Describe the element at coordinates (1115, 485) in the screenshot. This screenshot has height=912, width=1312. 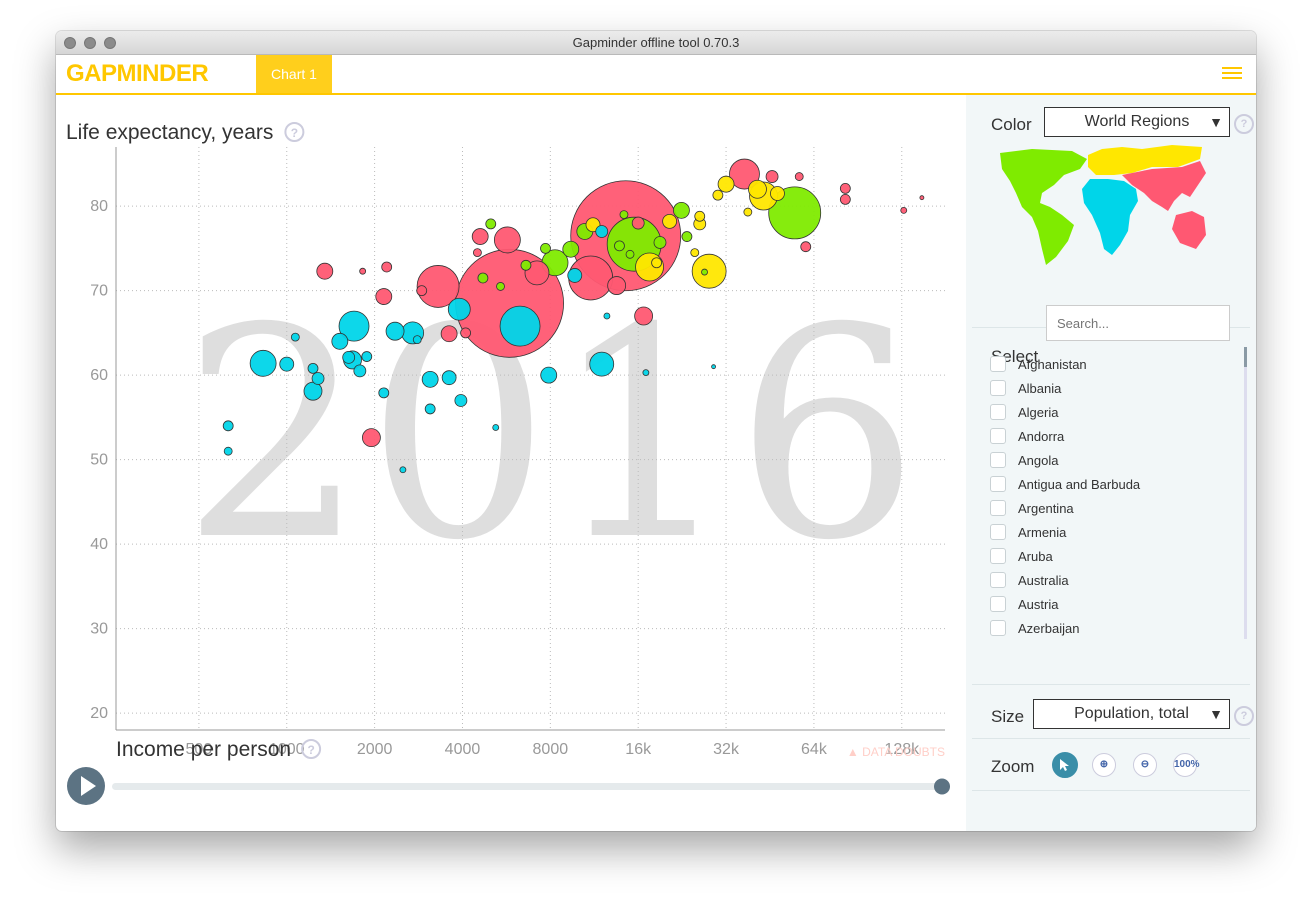
I see `country-list-item: Antigua and Barbuda` at that location.